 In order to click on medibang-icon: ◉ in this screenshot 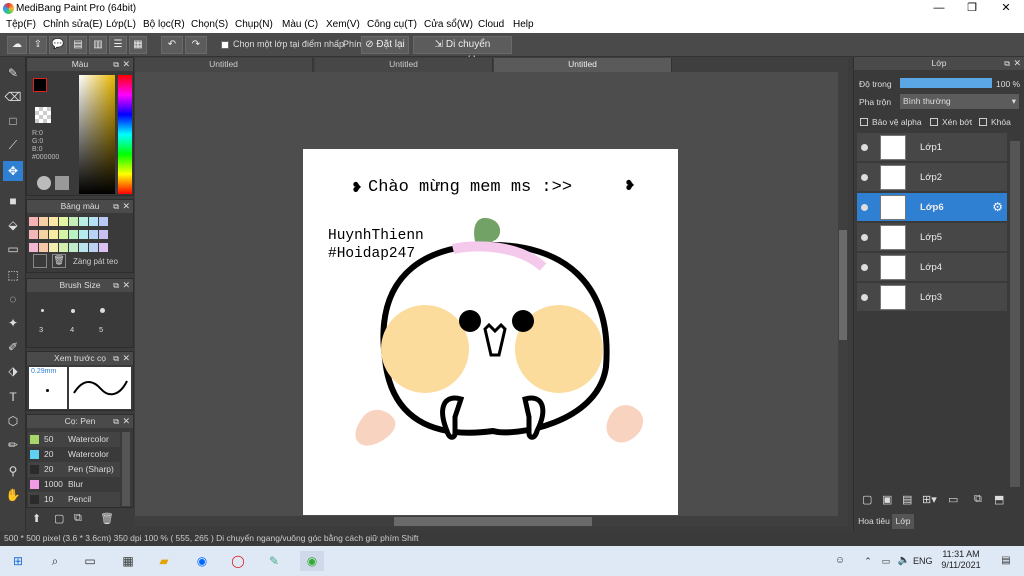, I will do `click(312, 561)`.